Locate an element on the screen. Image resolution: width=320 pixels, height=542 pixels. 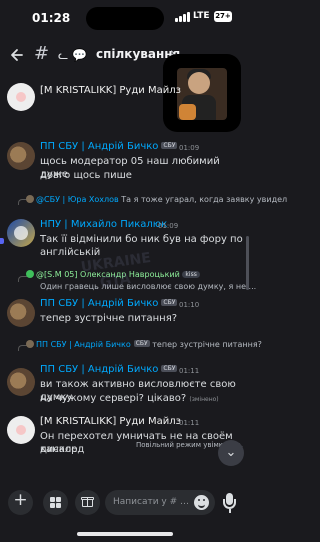
network-label: LTE is located at coordinates (201, 16).